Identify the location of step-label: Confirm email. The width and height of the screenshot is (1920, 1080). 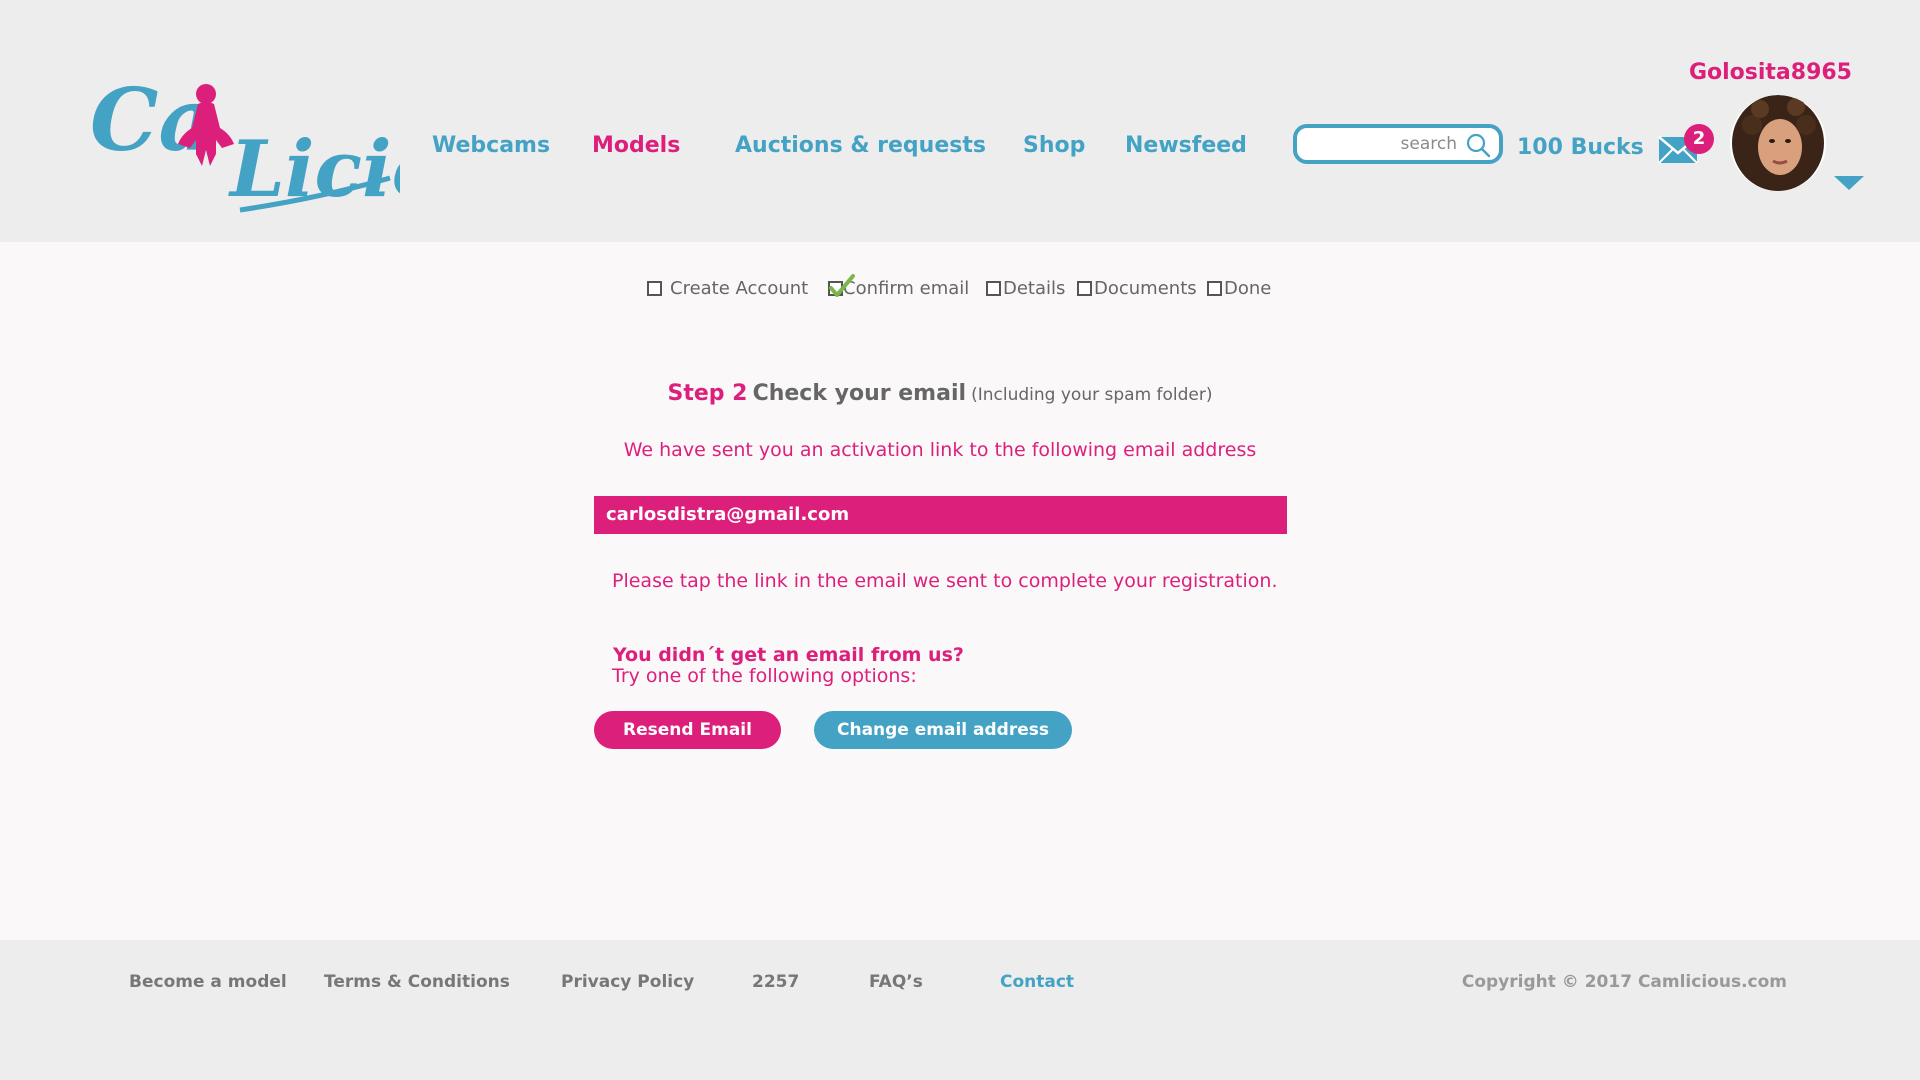
(906, 288).